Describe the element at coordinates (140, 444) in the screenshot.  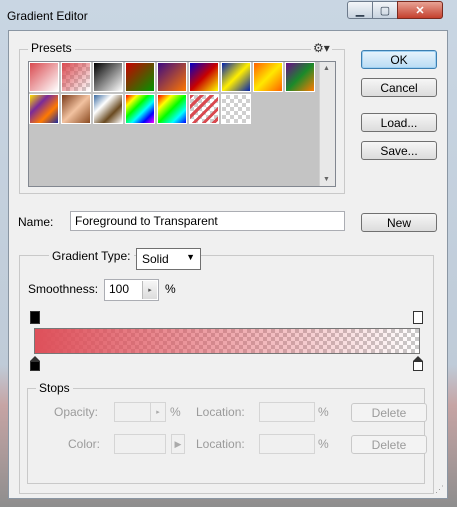
I see `color-swatch` at that location.